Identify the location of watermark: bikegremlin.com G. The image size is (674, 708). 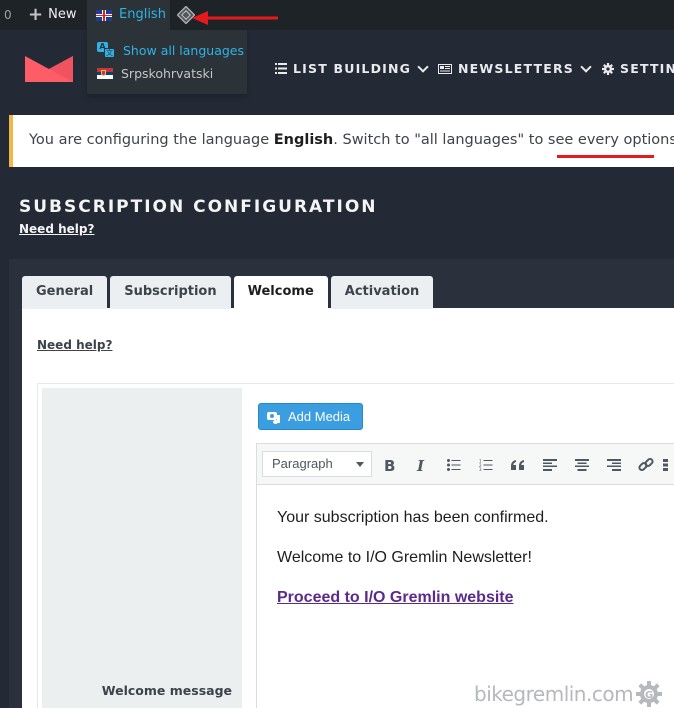
(568, 694).